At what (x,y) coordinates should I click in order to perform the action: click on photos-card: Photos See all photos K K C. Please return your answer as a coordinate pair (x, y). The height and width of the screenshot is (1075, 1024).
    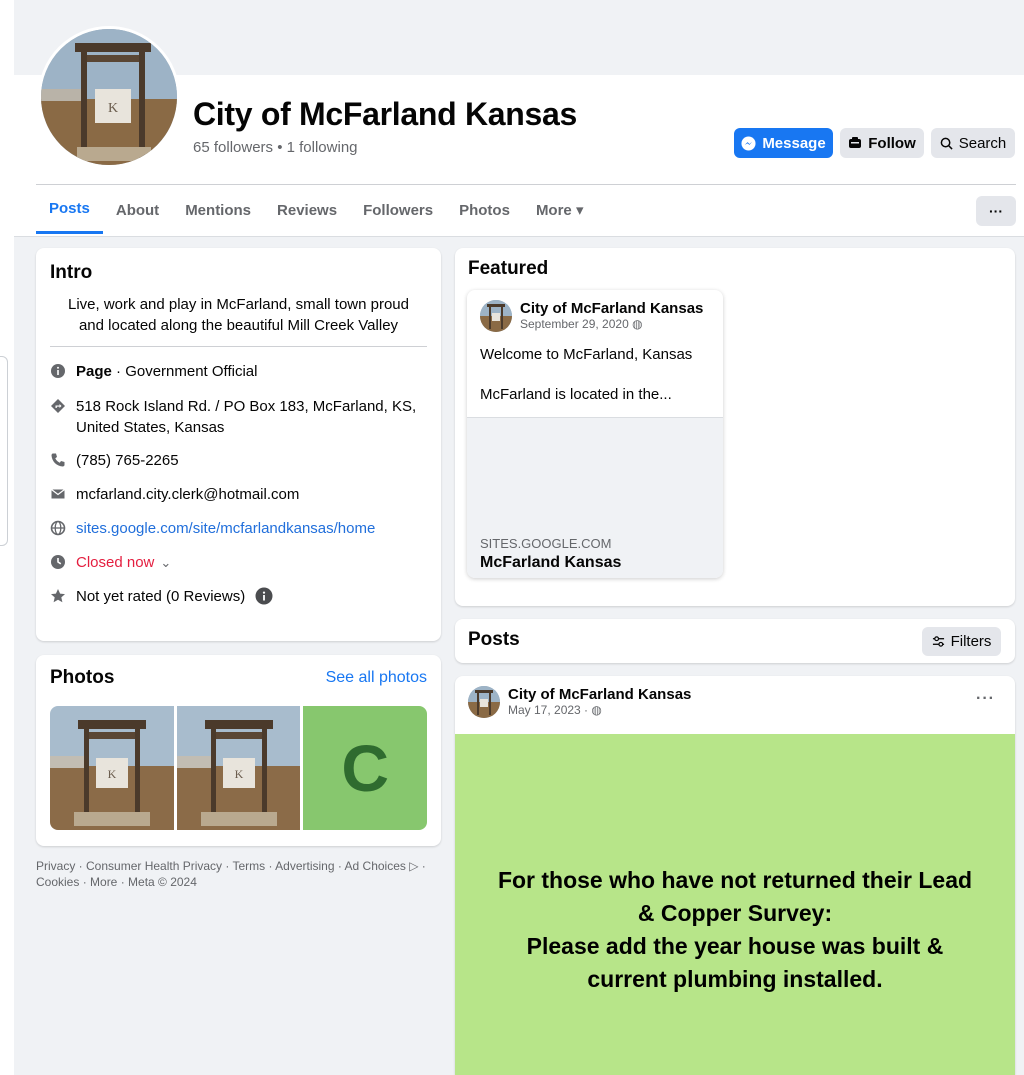
    Looking at the image, I should click on (238, 750).